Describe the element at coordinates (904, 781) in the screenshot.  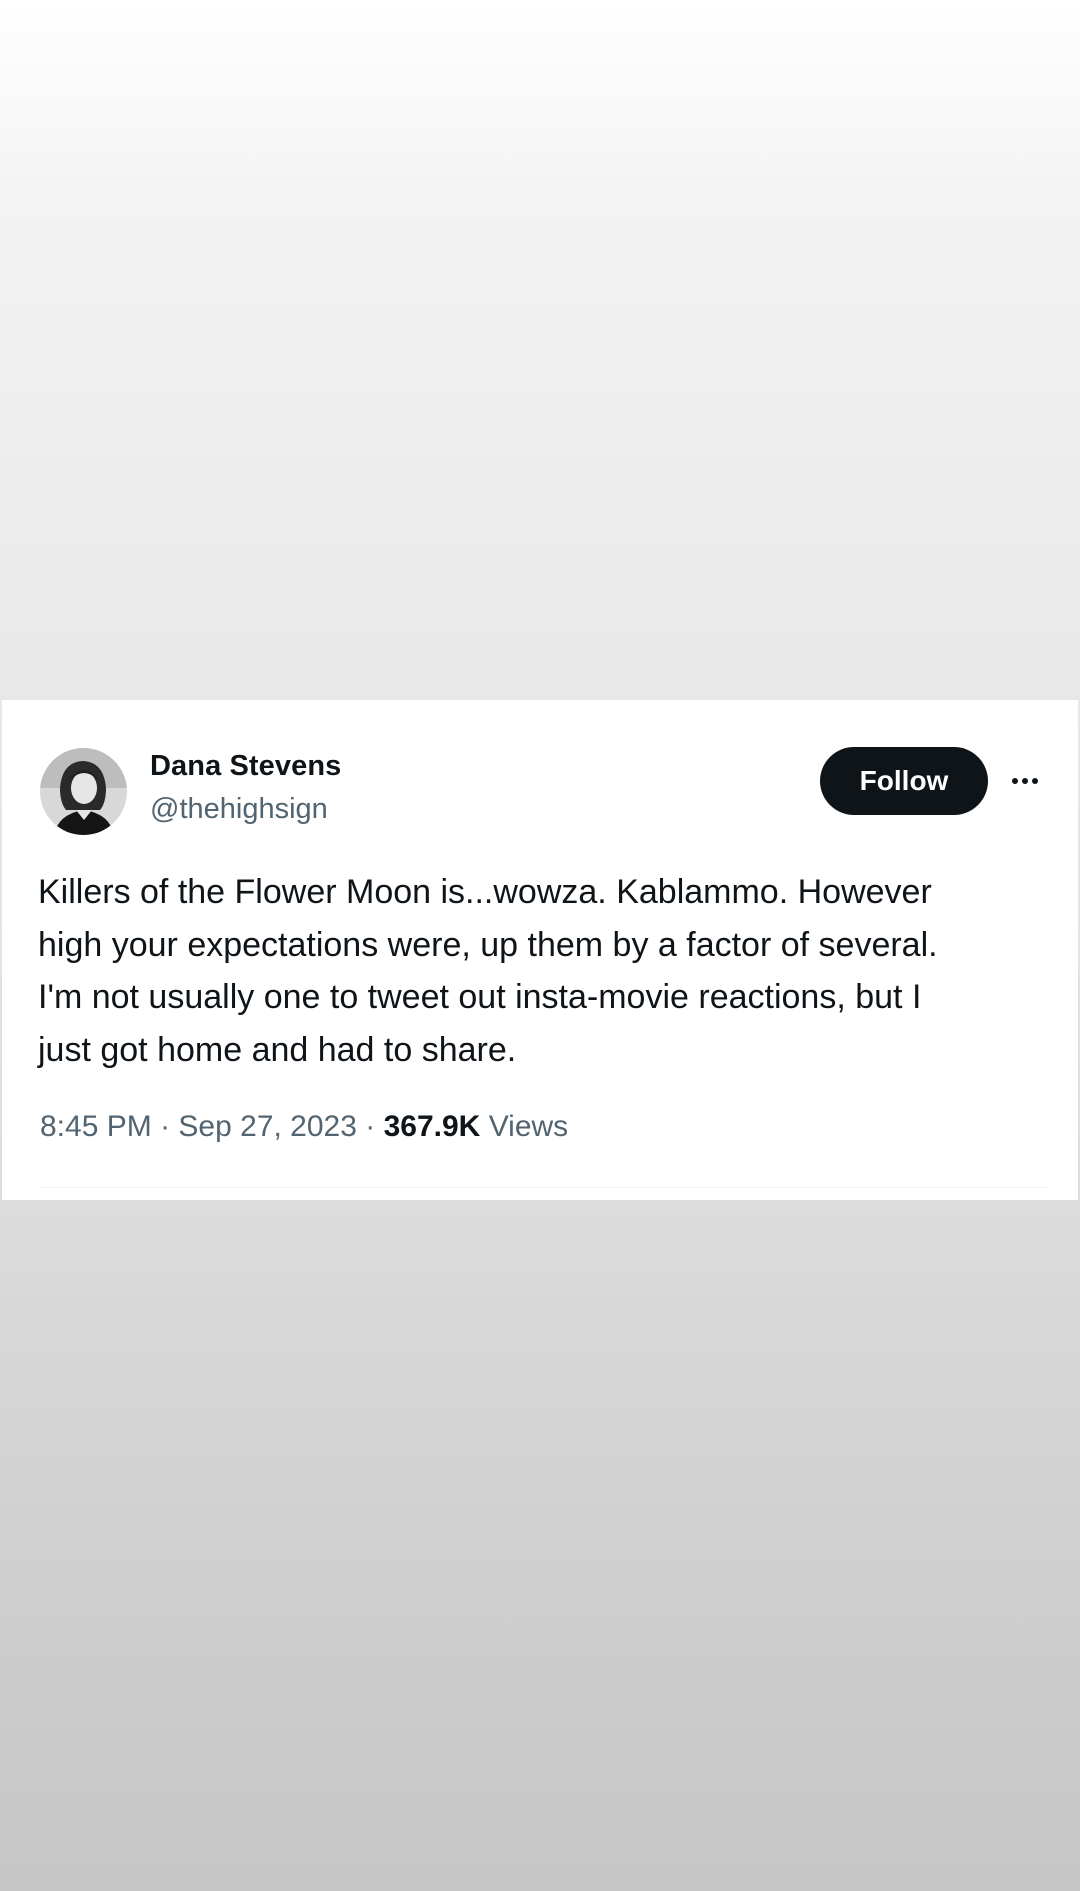
I see `follow-button: Follow` at that location.